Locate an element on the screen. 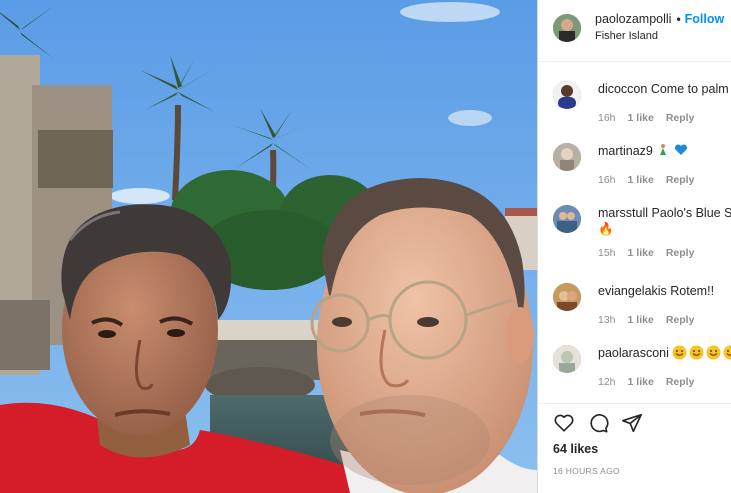 This screenshot has height=493, width=731. author-avatar-image is located at coordinates (567, 28).